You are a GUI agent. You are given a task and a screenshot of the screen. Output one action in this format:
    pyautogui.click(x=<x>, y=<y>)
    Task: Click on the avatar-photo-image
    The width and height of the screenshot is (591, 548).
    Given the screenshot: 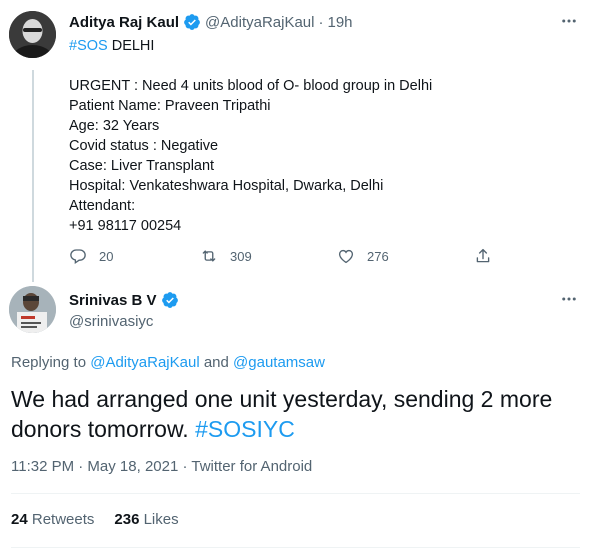 What is the action you would take?
    pyautogui.click(x=32, y=309)
    